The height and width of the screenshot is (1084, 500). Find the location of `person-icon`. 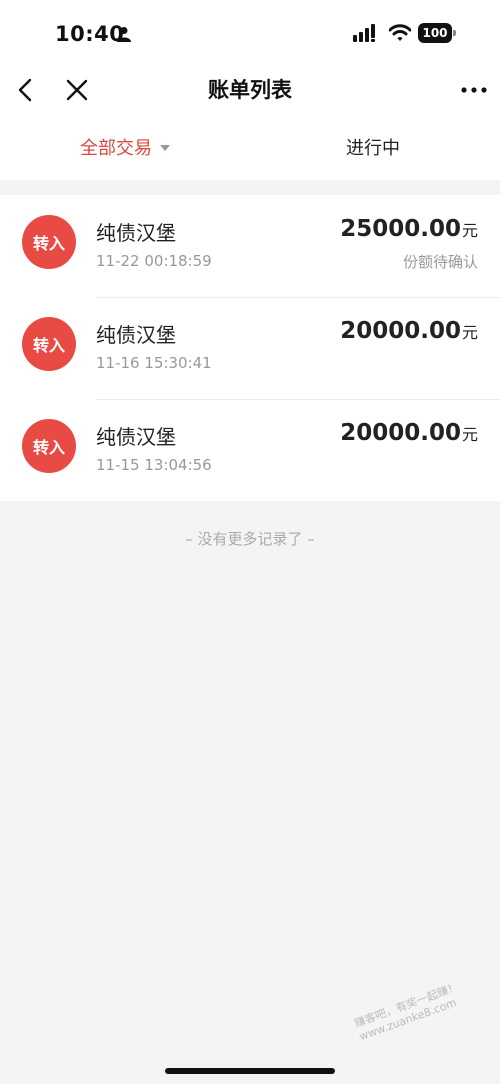

person-icon is located at coordinates (124, 34).